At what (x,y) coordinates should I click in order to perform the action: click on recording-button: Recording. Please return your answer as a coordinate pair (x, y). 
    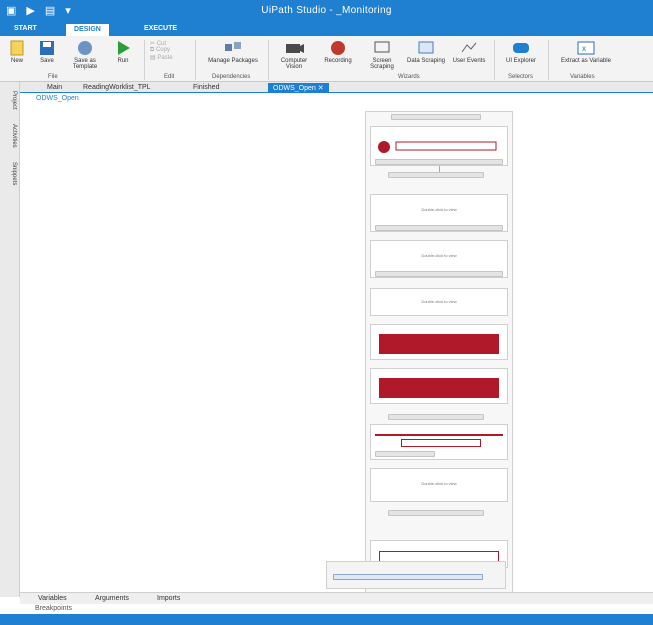
    Looking at the image, I should click on (338, 58).